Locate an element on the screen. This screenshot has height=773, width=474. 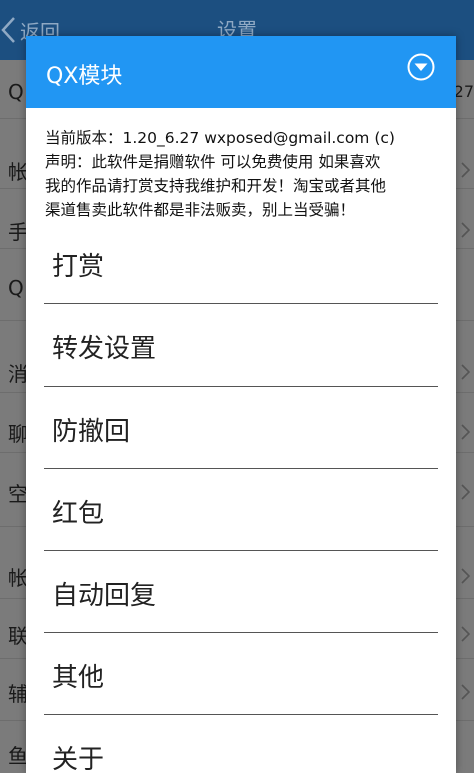
menu-item-forward-settings: 转发设置 is located at coordinates (241, 346).